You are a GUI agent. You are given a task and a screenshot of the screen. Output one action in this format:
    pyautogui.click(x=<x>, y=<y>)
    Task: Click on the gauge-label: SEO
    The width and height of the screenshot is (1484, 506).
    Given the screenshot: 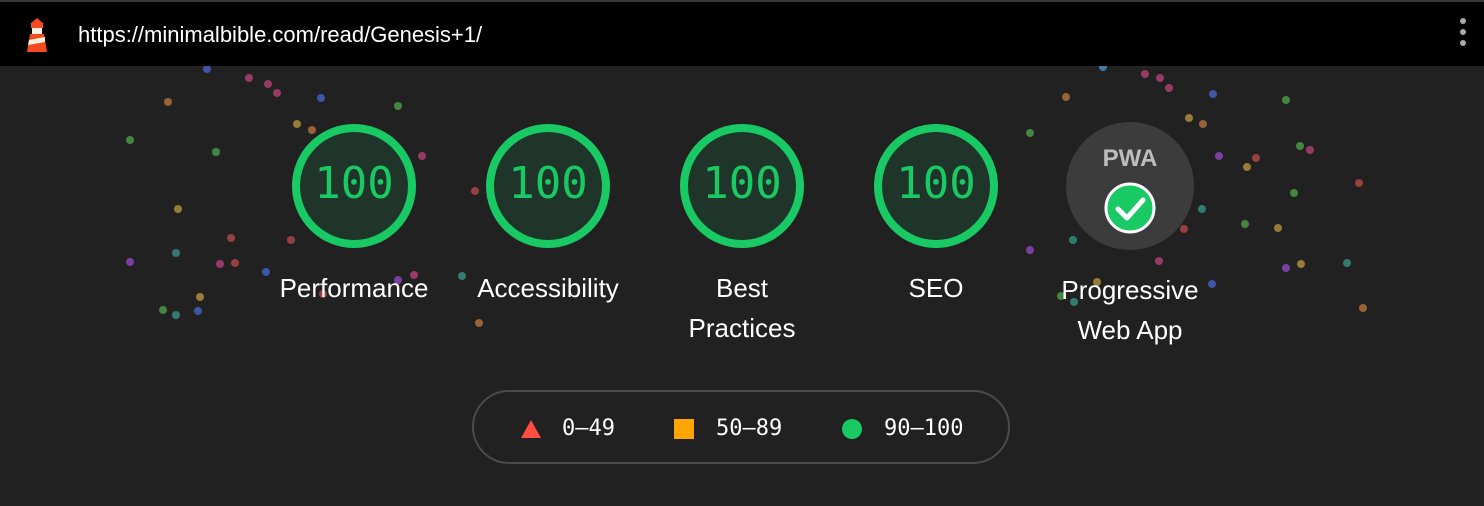 What is the action you would take?
    pyautogui.click(x=936, y=288)
    